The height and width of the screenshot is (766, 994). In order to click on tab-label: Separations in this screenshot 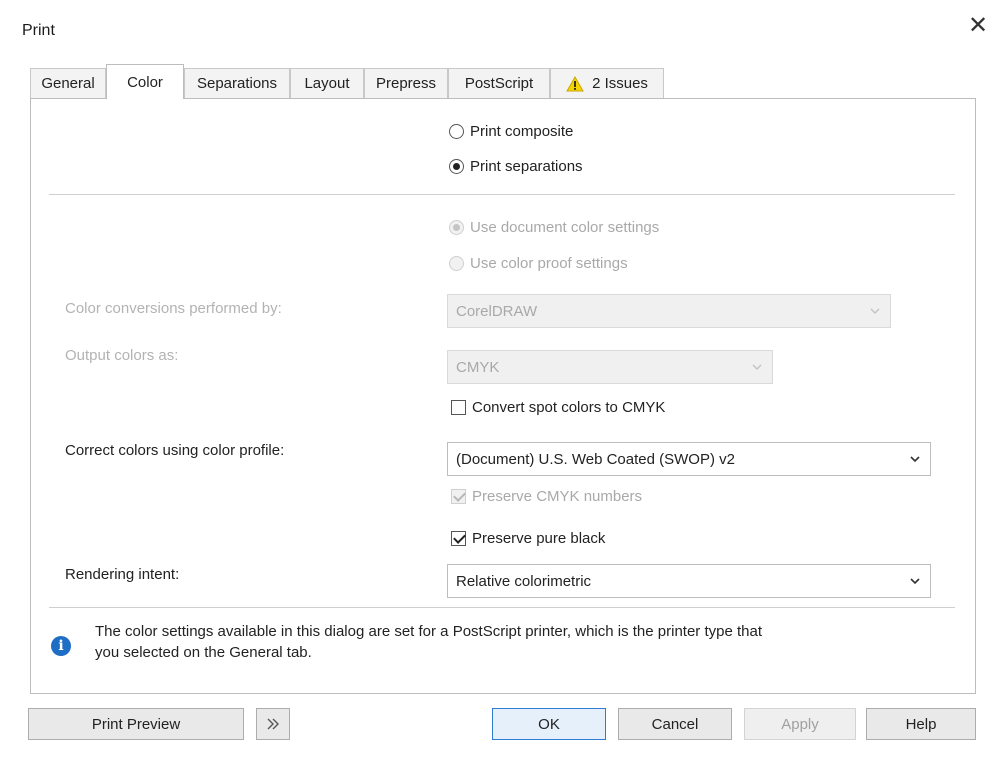, I will do `click(237, 83)`.